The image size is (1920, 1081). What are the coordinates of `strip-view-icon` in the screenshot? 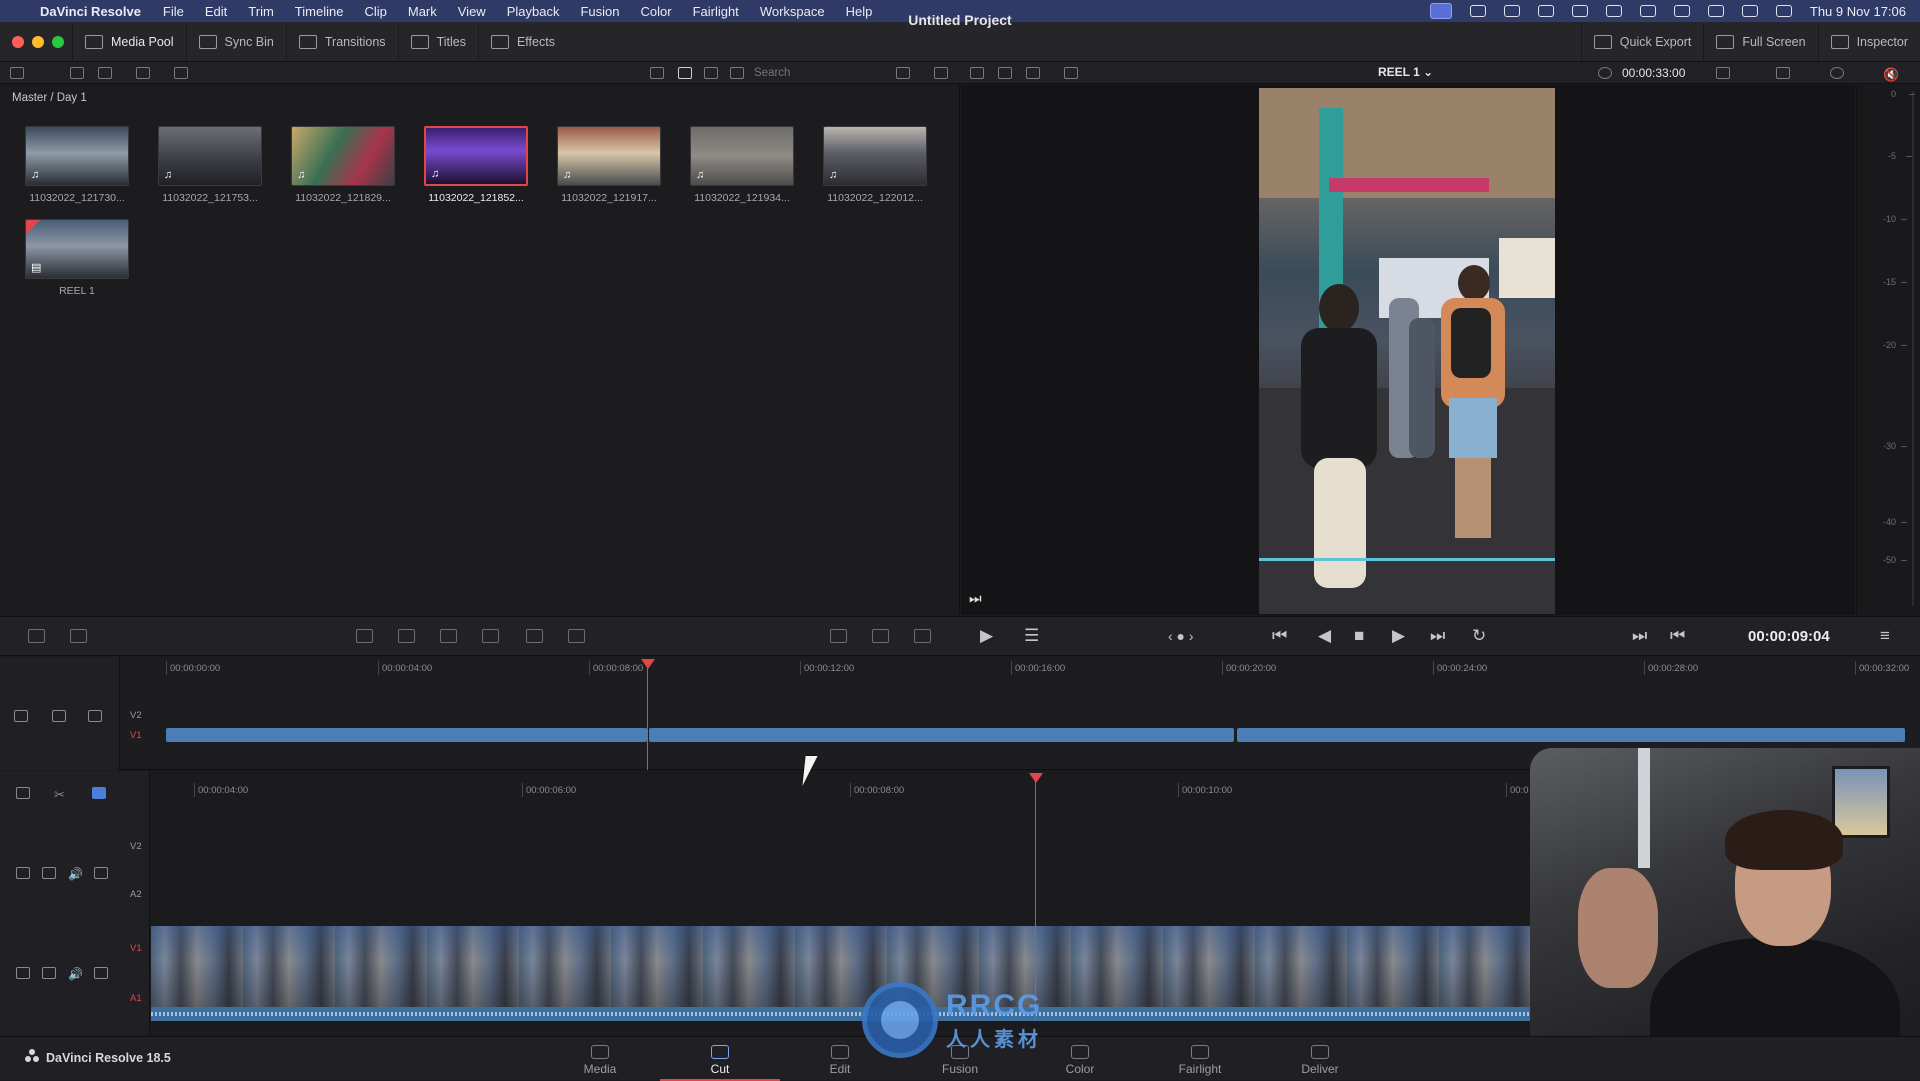 It's located at (657, 73).